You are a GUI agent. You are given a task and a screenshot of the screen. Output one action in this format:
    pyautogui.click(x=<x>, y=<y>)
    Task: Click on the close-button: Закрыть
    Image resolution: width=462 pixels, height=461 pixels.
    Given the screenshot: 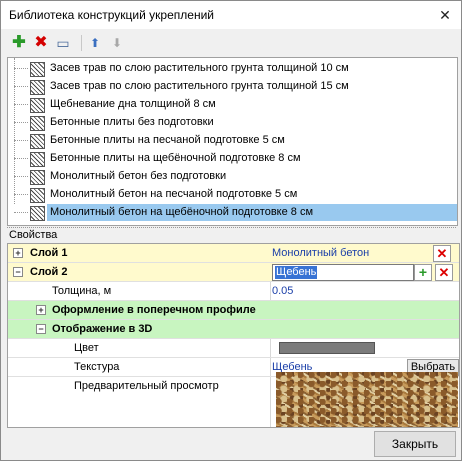 What is the action you would take?
    pyautogui.click(x=415, y=444)
    